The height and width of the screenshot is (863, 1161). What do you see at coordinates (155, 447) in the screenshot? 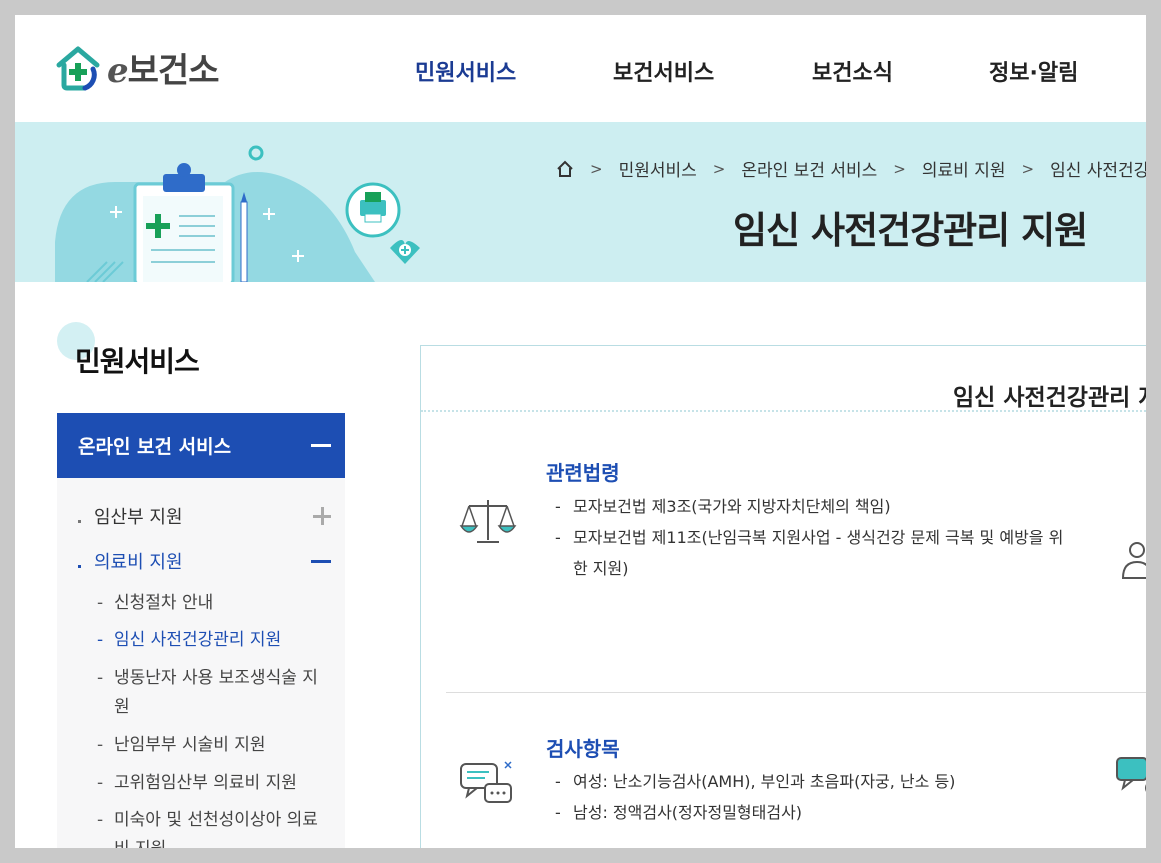
I see `sidebar-section-label: 온라인 보건 서비스` at bounding box center [155, 447].